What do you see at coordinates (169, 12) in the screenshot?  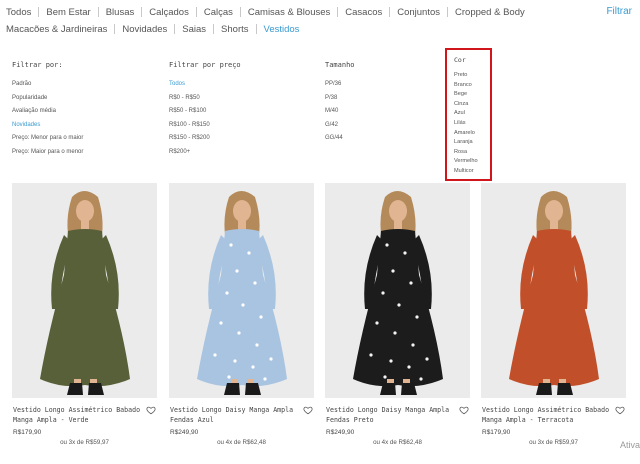 I see `category-link: Calçados` at bounding box center [169, 12].